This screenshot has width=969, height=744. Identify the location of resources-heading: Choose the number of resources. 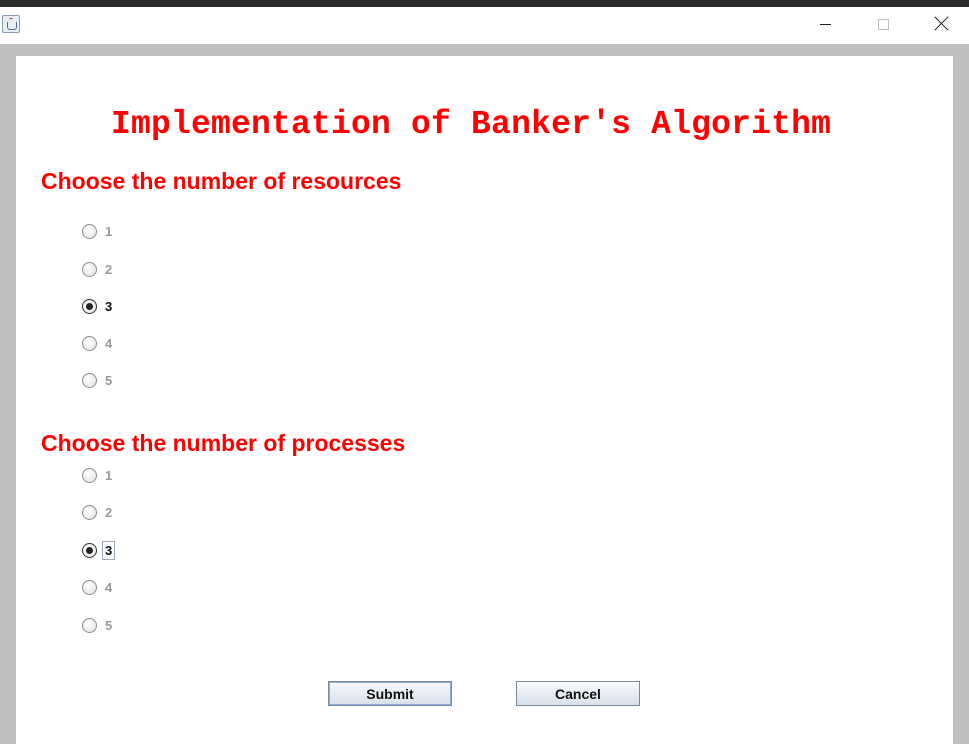
(221, 181).